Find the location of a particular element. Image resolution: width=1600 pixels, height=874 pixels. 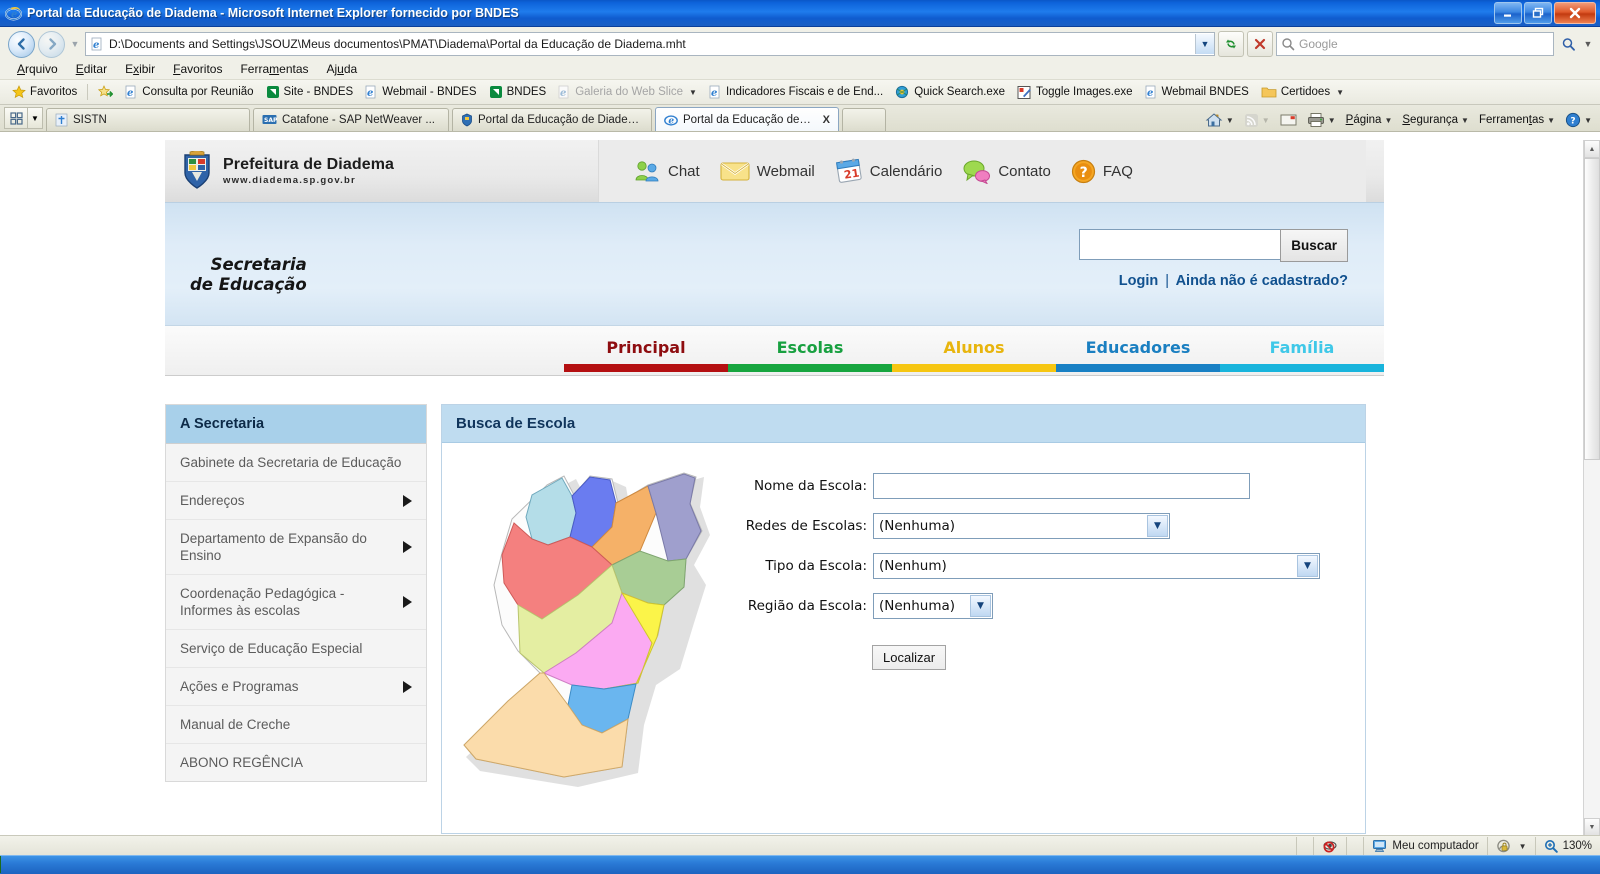

search-go-button is located at coordinates (1568, 44).